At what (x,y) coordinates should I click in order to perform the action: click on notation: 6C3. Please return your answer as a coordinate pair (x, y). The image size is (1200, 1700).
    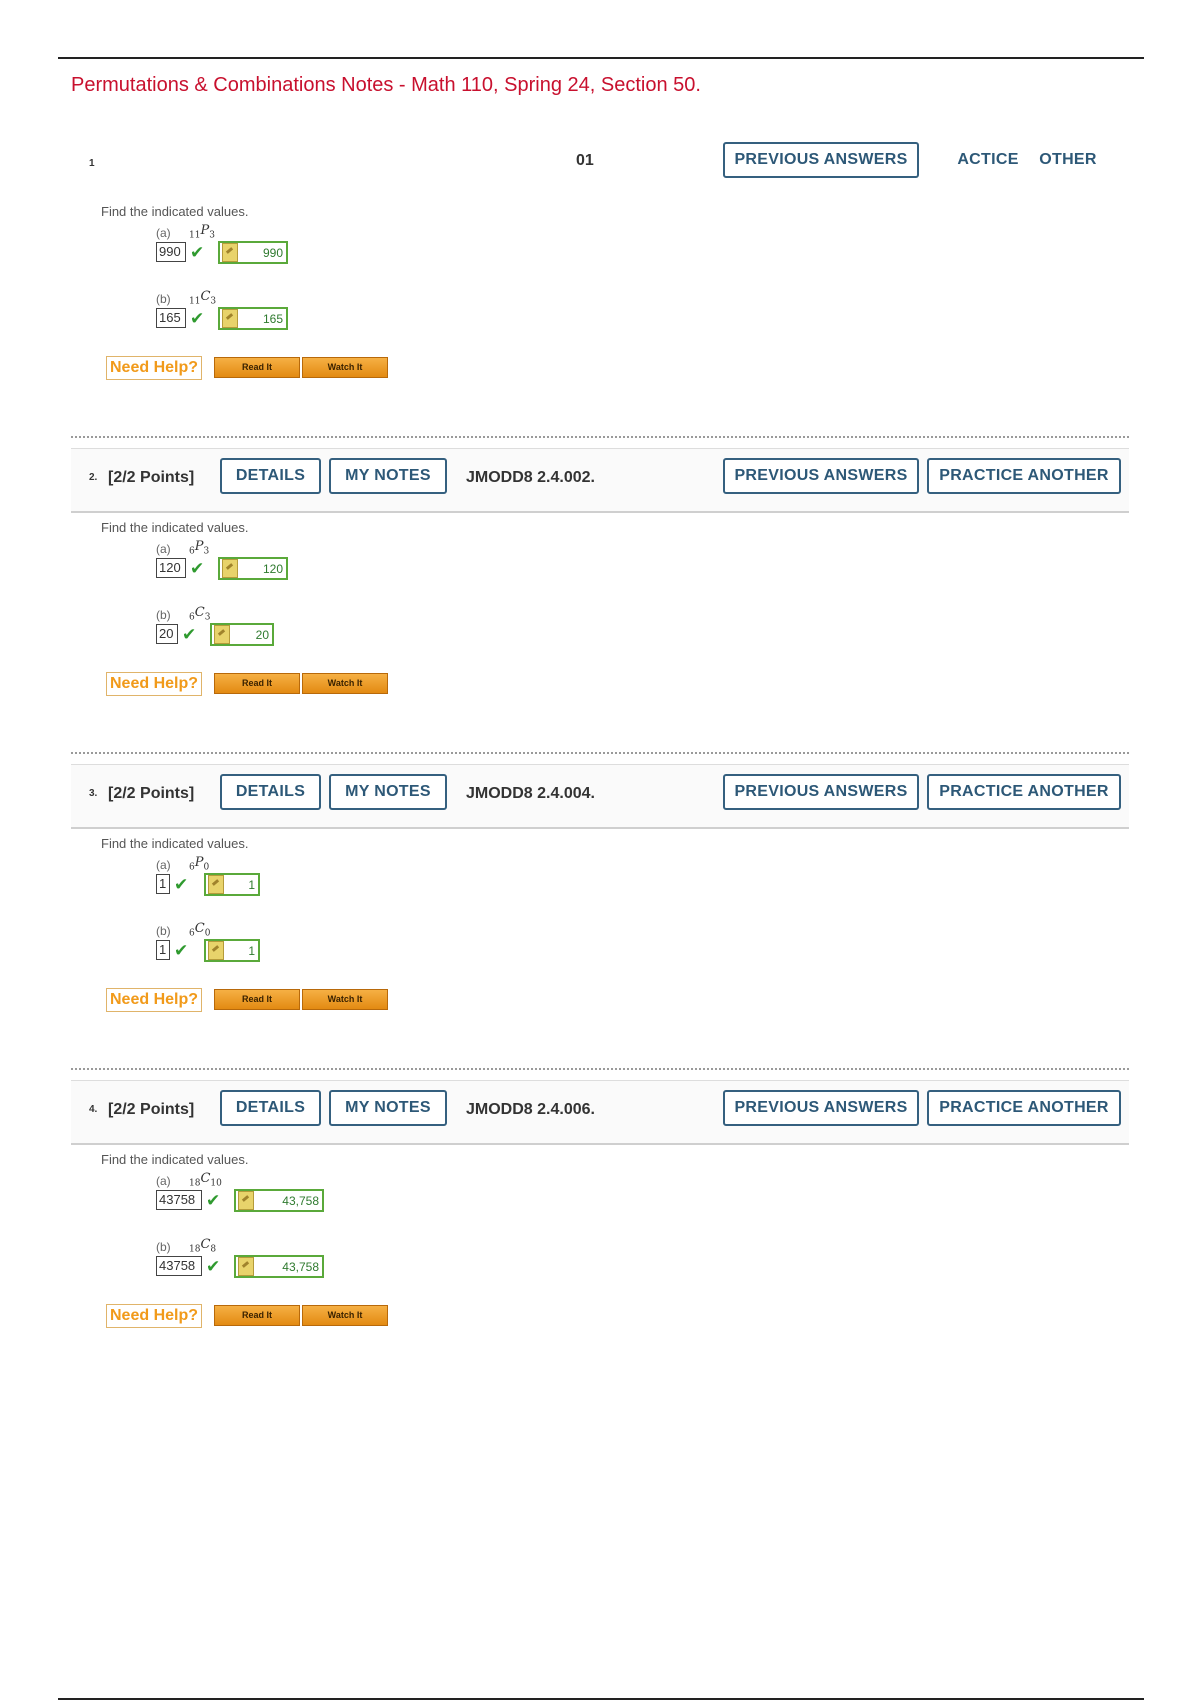
    Looking at the image, I should click on (200, 614).